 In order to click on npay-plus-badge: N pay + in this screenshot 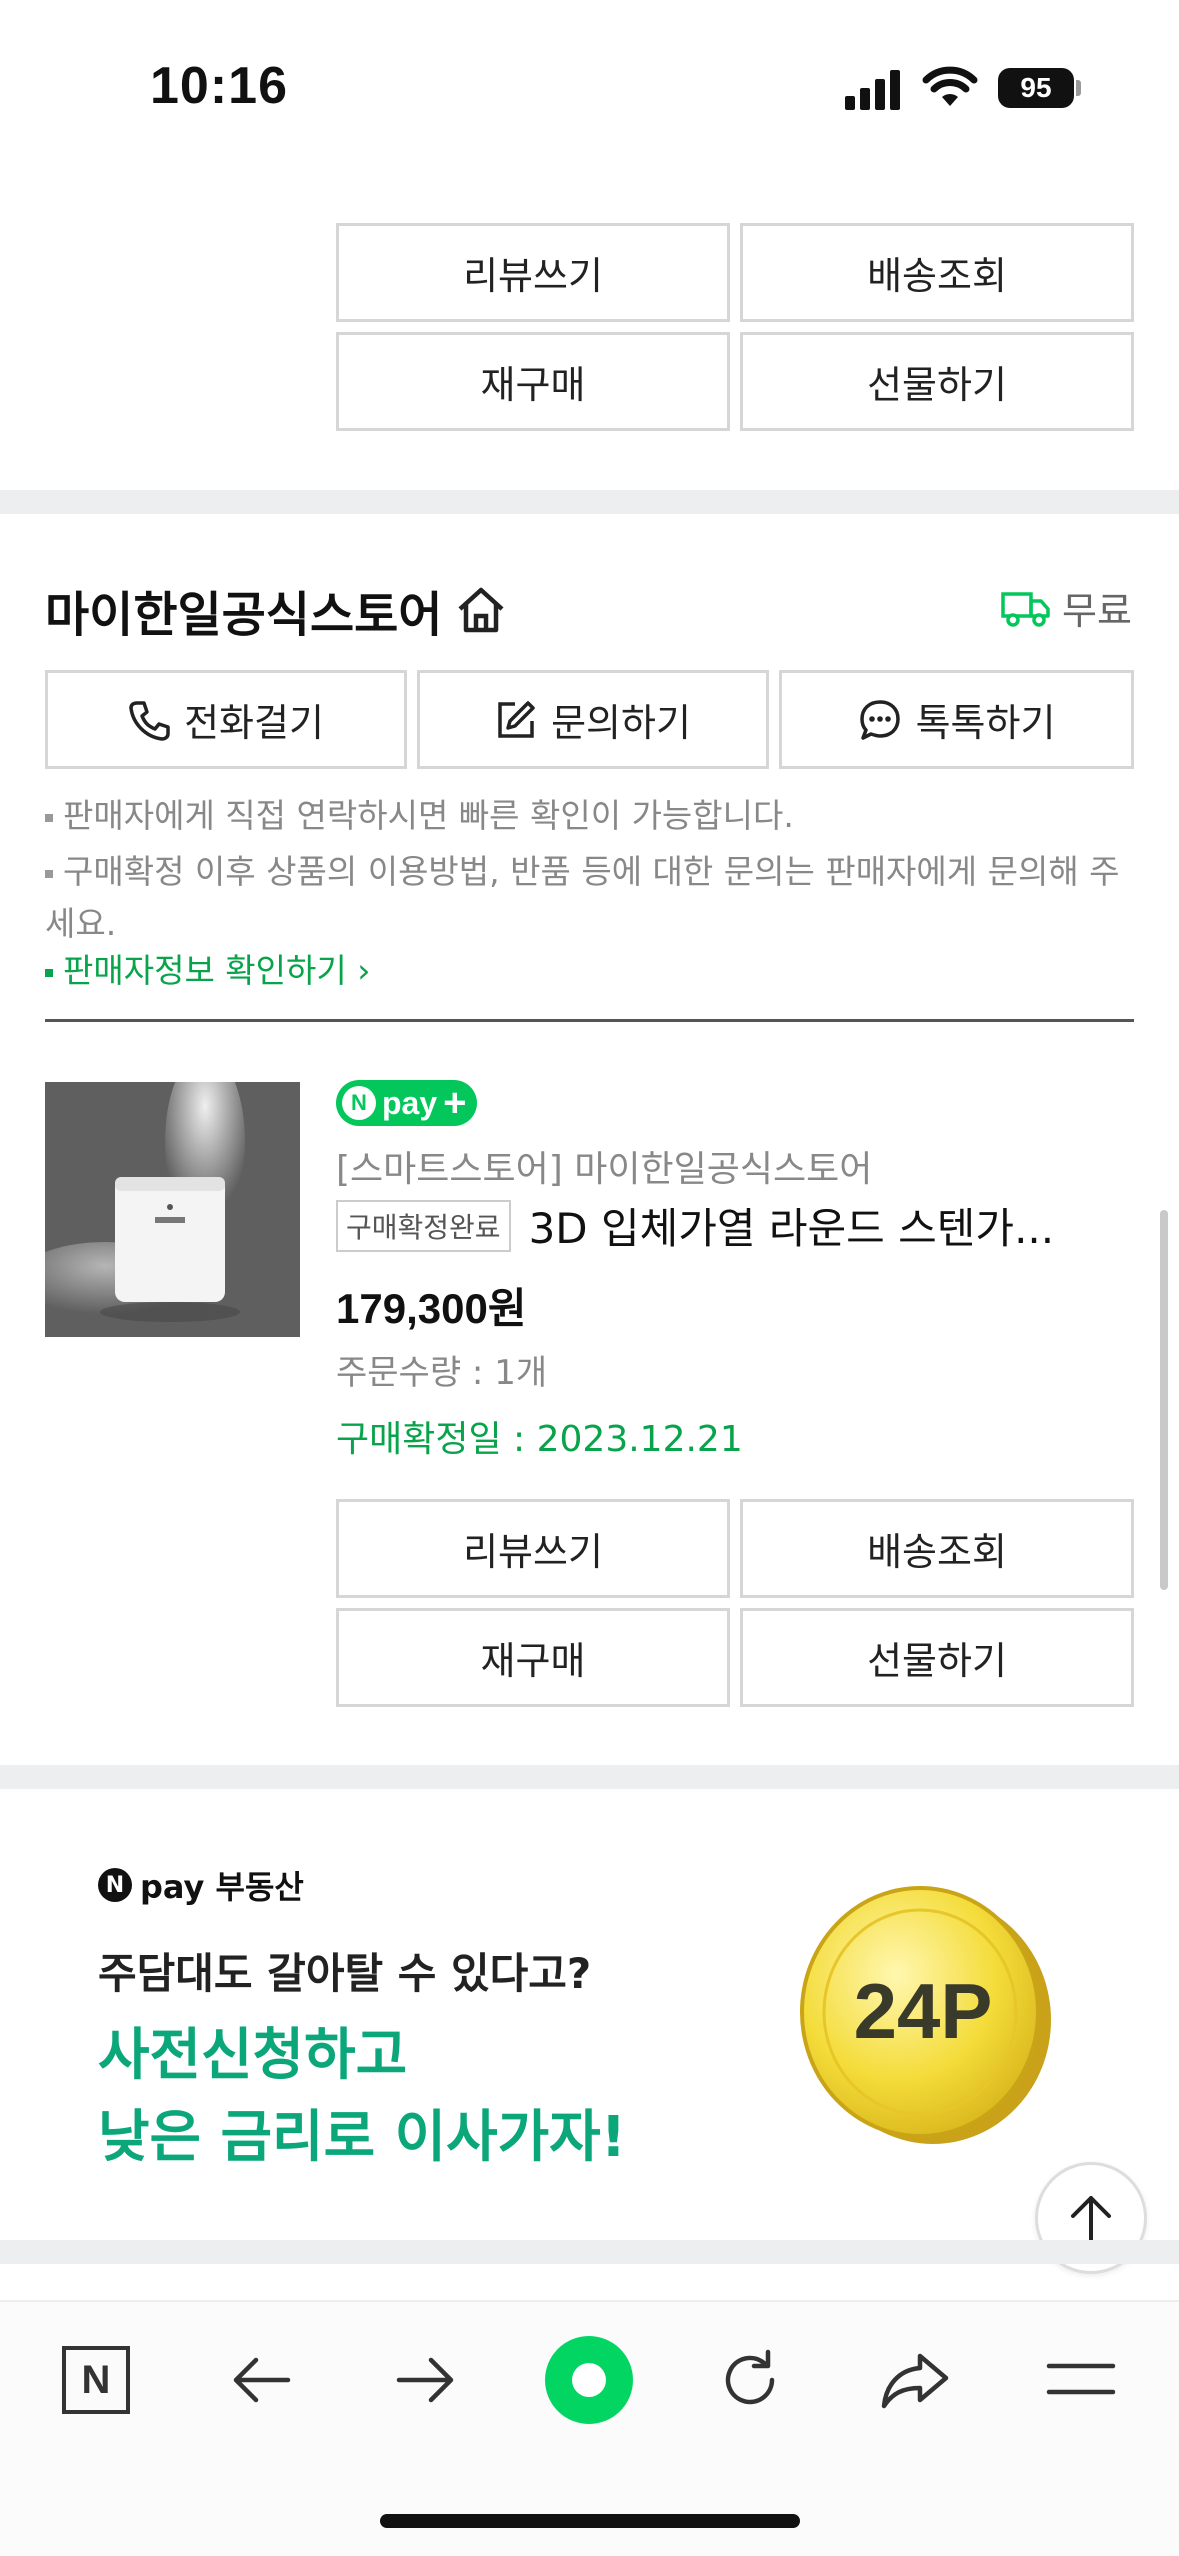, I will do `click(406, 1103)`.